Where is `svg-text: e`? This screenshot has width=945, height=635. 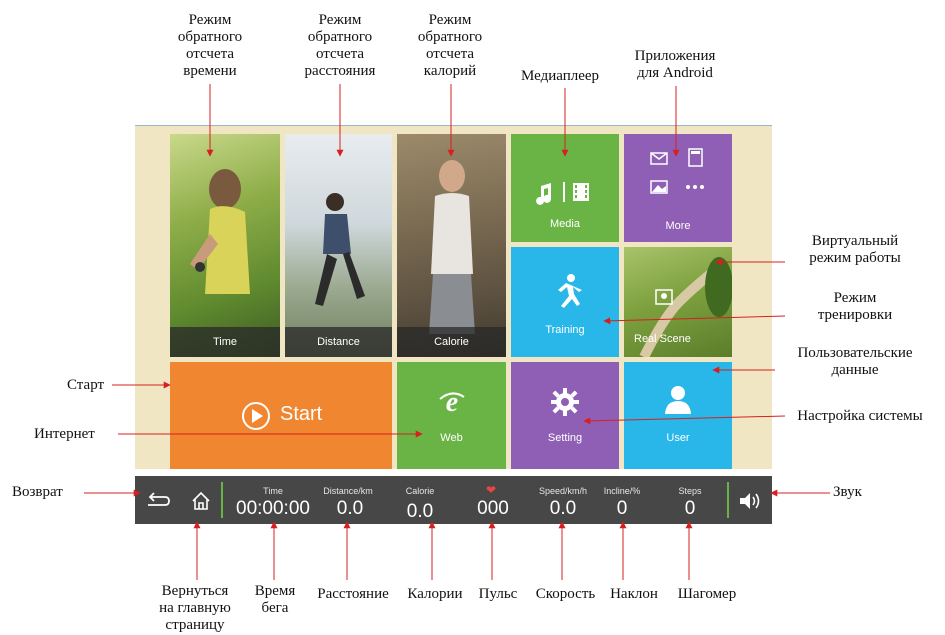 svg-text: e is located at coordinates (452, 402).